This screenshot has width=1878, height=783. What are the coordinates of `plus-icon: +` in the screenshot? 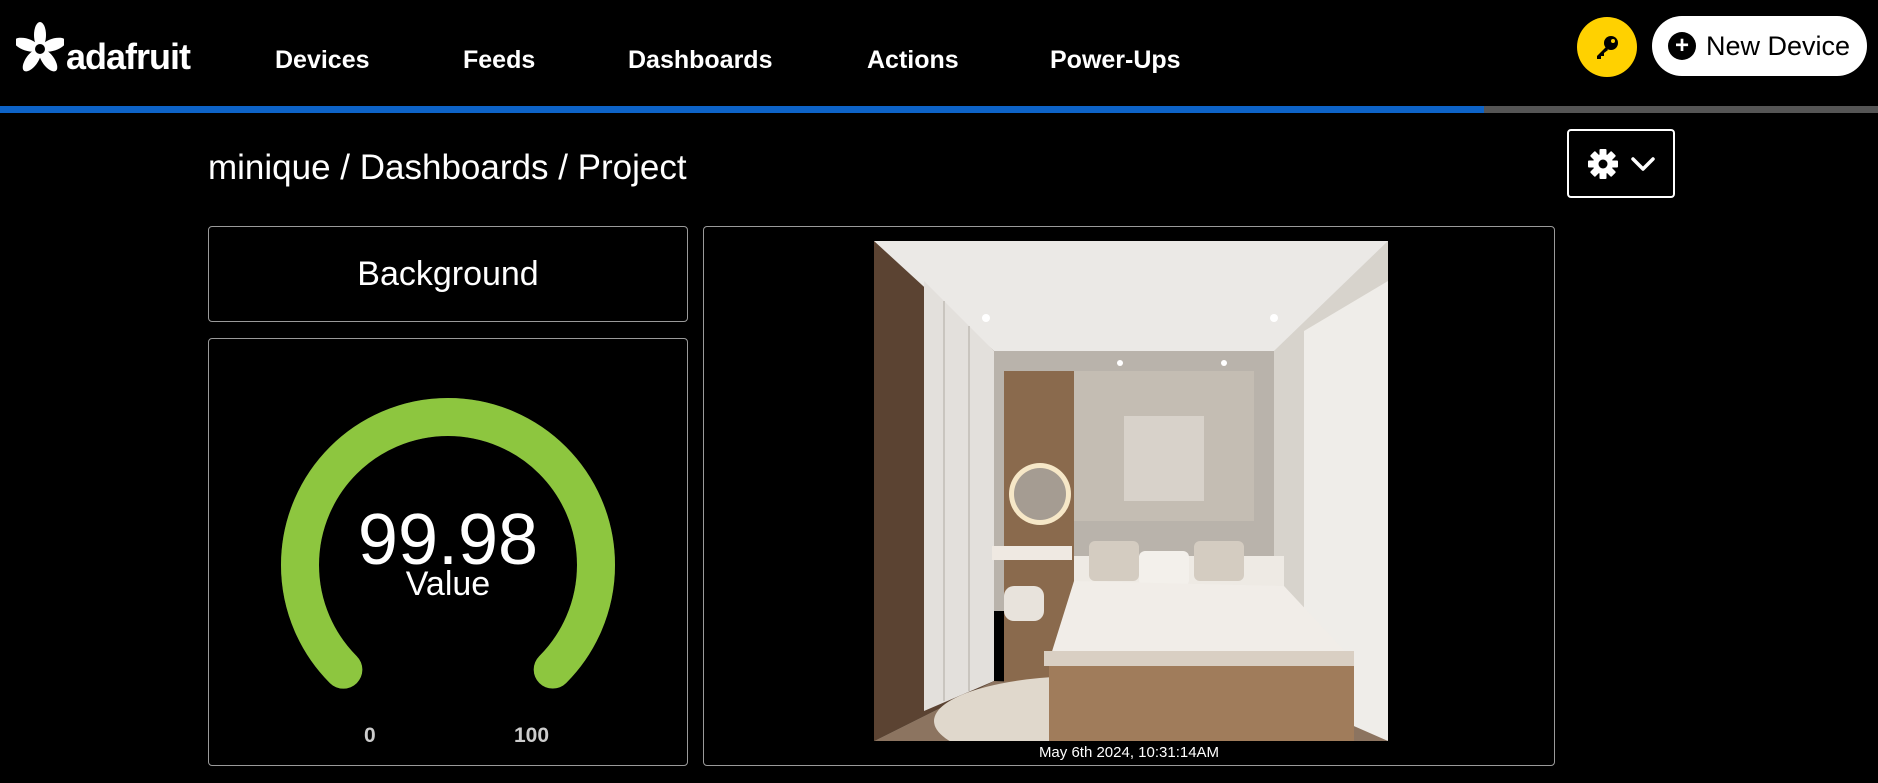 It's located at (1682, 46).